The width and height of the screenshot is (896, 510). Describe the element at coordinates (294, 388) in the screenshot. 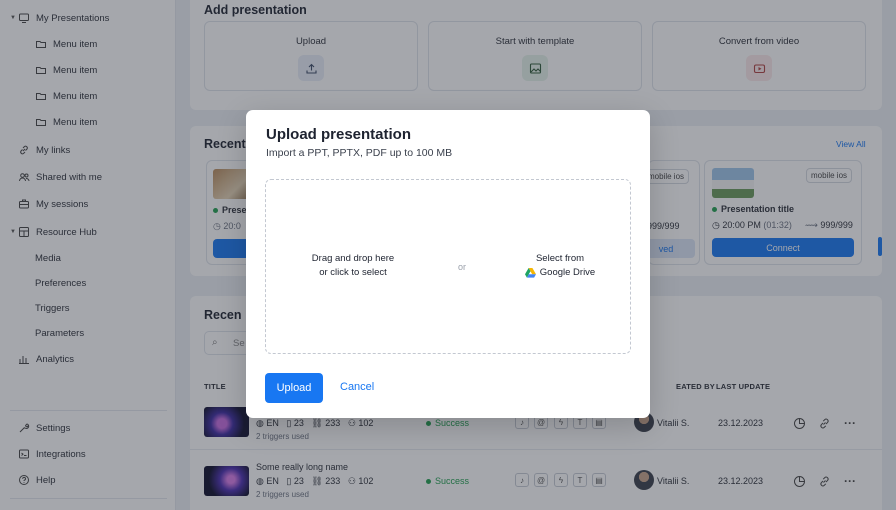

I see `upload-button: Upload` at that location.